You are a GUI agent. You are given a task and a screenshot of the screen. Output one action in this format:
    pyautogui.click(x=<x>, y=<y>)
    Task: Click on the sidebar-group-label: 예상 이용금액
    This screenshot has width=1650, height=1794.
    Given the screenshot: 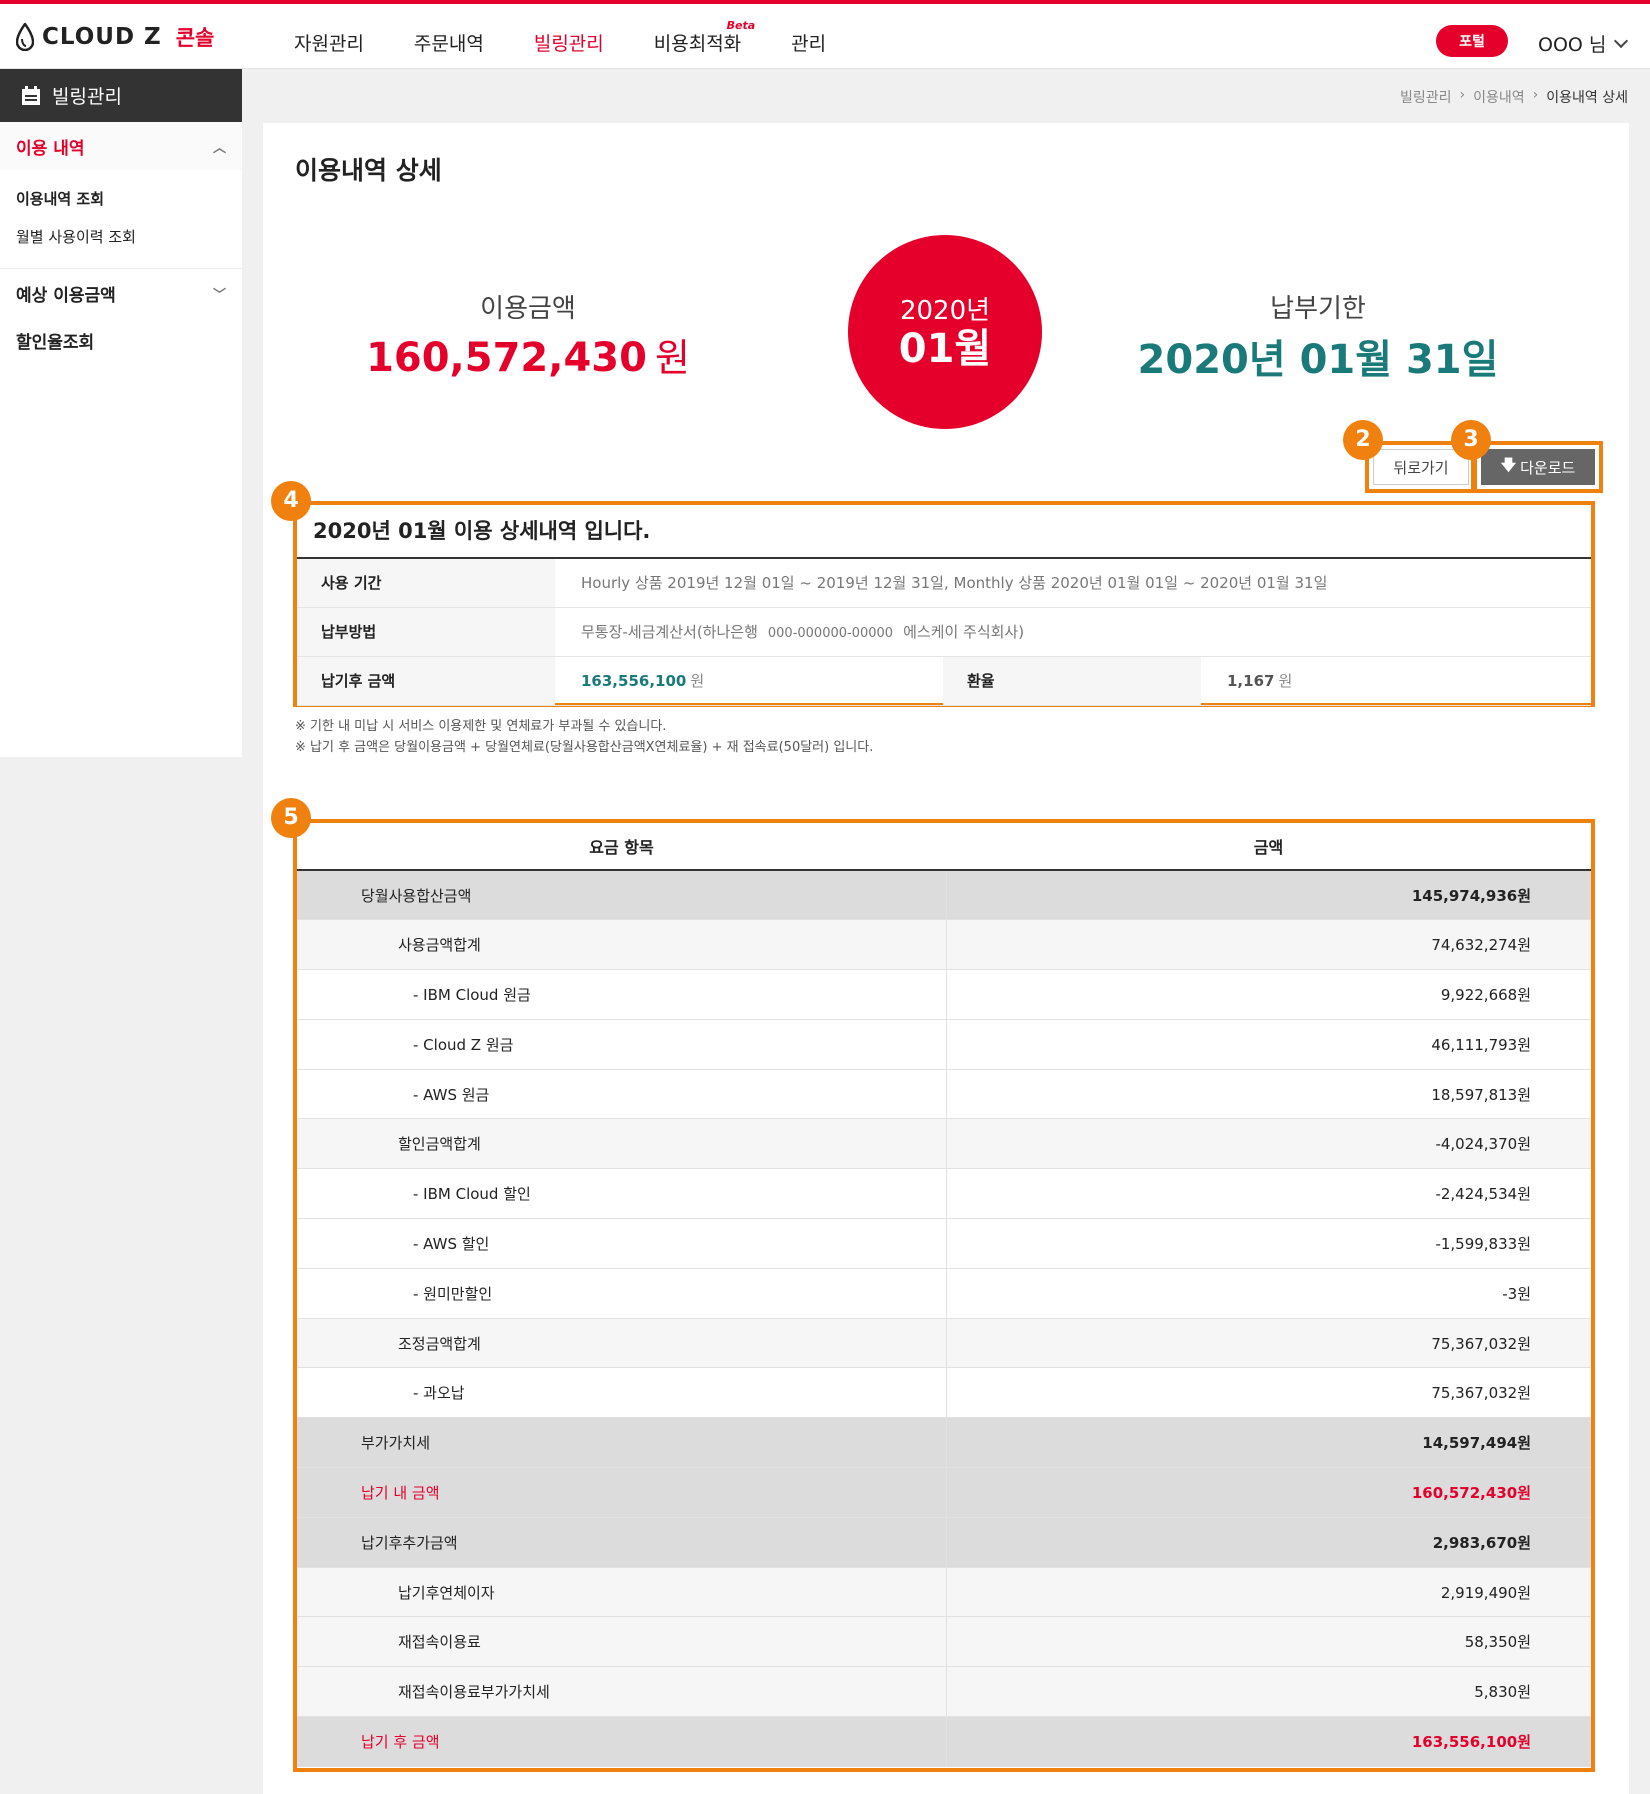 What is the action you would take?
    pyautogui.click(x=66, y=295)
    